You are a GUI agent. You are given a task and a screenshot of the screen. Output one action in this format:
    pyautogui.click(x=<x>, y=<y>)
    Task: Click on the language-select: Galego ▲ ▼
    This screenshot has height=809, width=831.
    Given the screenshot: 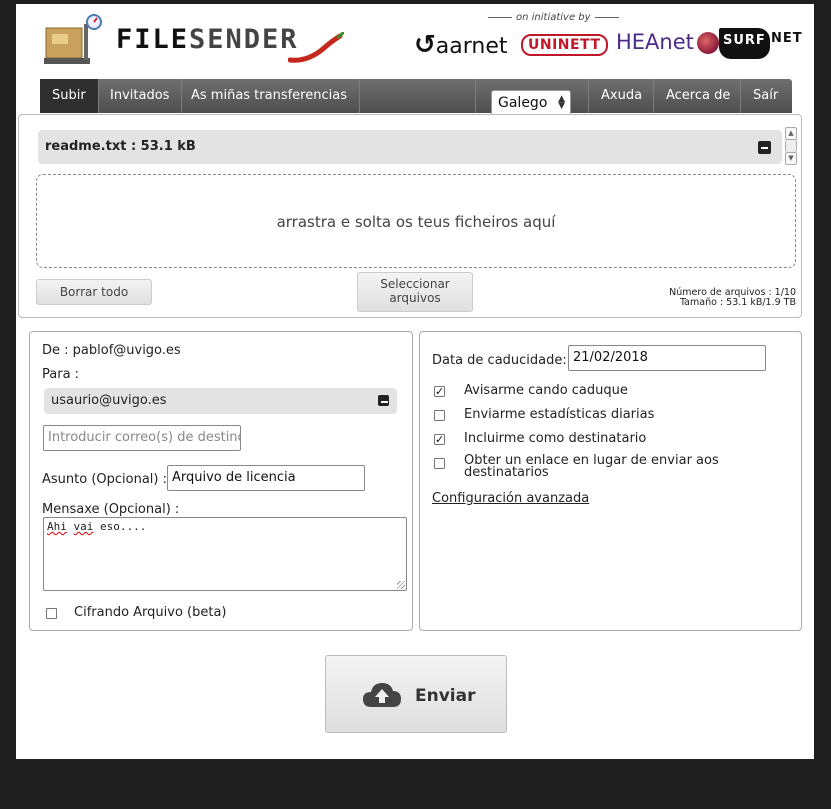 What is the action you would take?
    pyautogui.click(x=531, y=103)
    